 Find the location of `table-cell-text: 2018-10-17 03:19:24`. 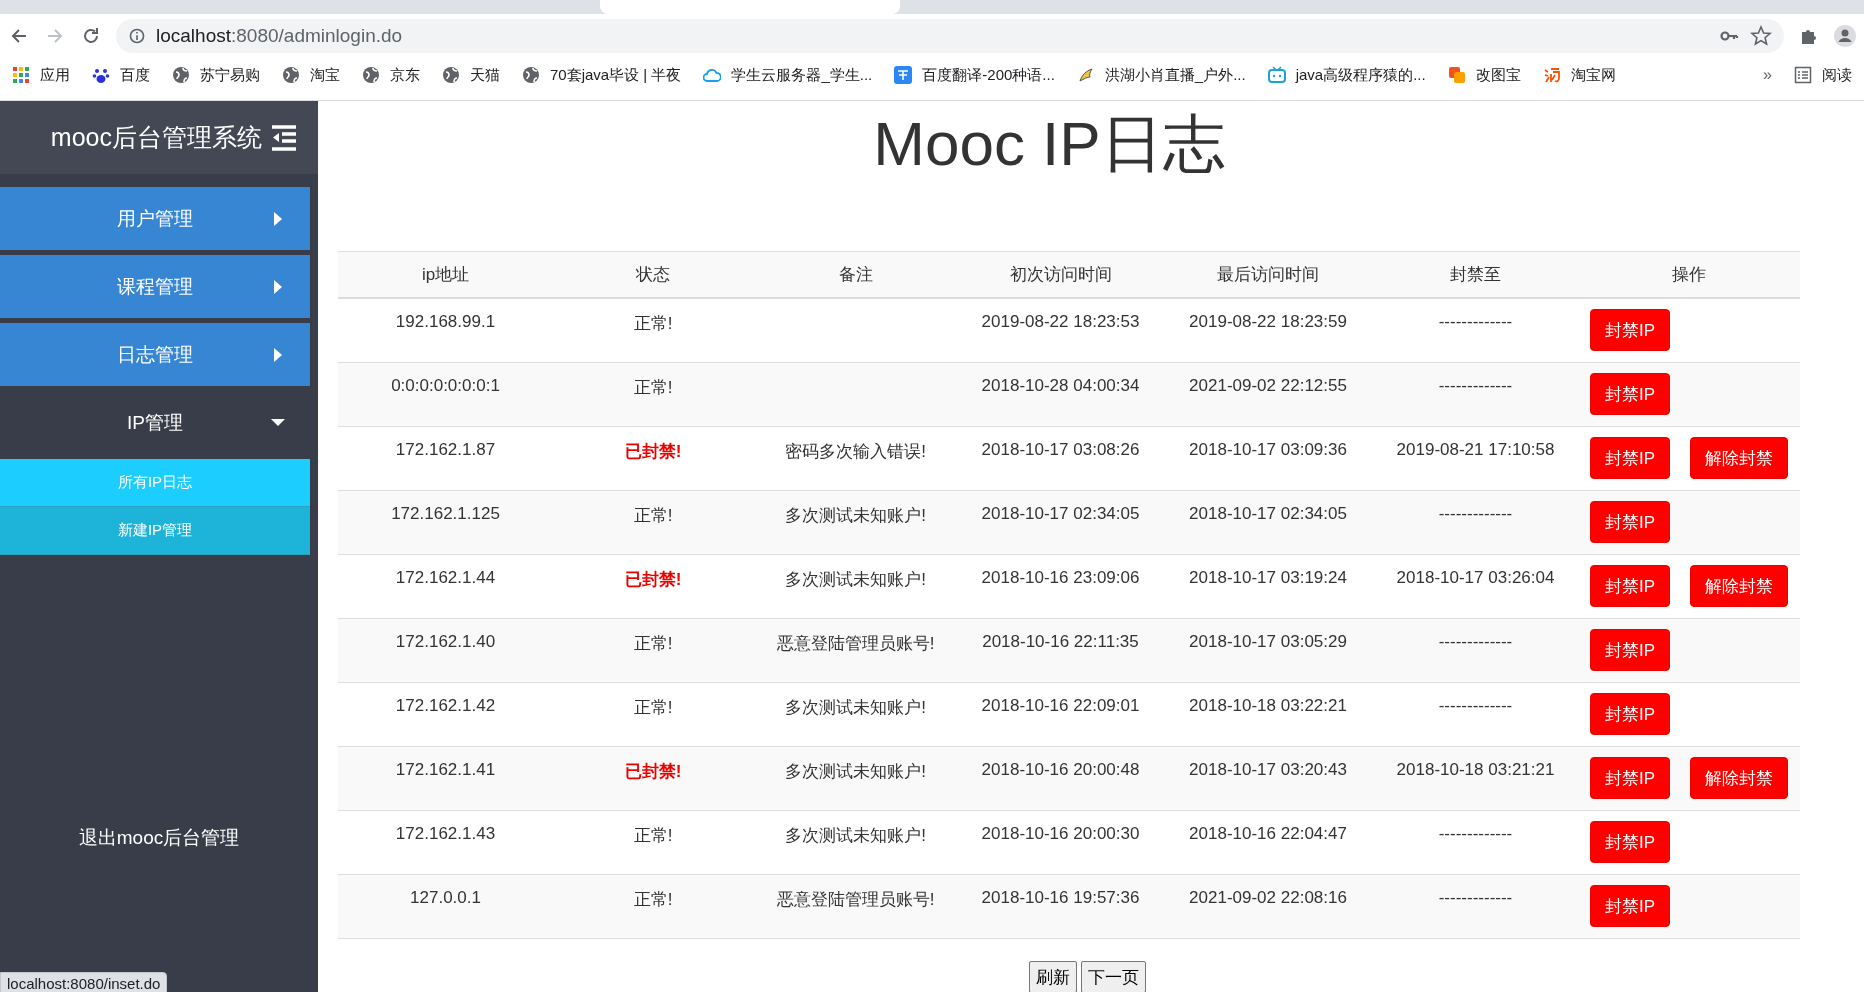

table-cell-text: 2018-10-17 03:19:24 is located at coordinates (1268, 578).